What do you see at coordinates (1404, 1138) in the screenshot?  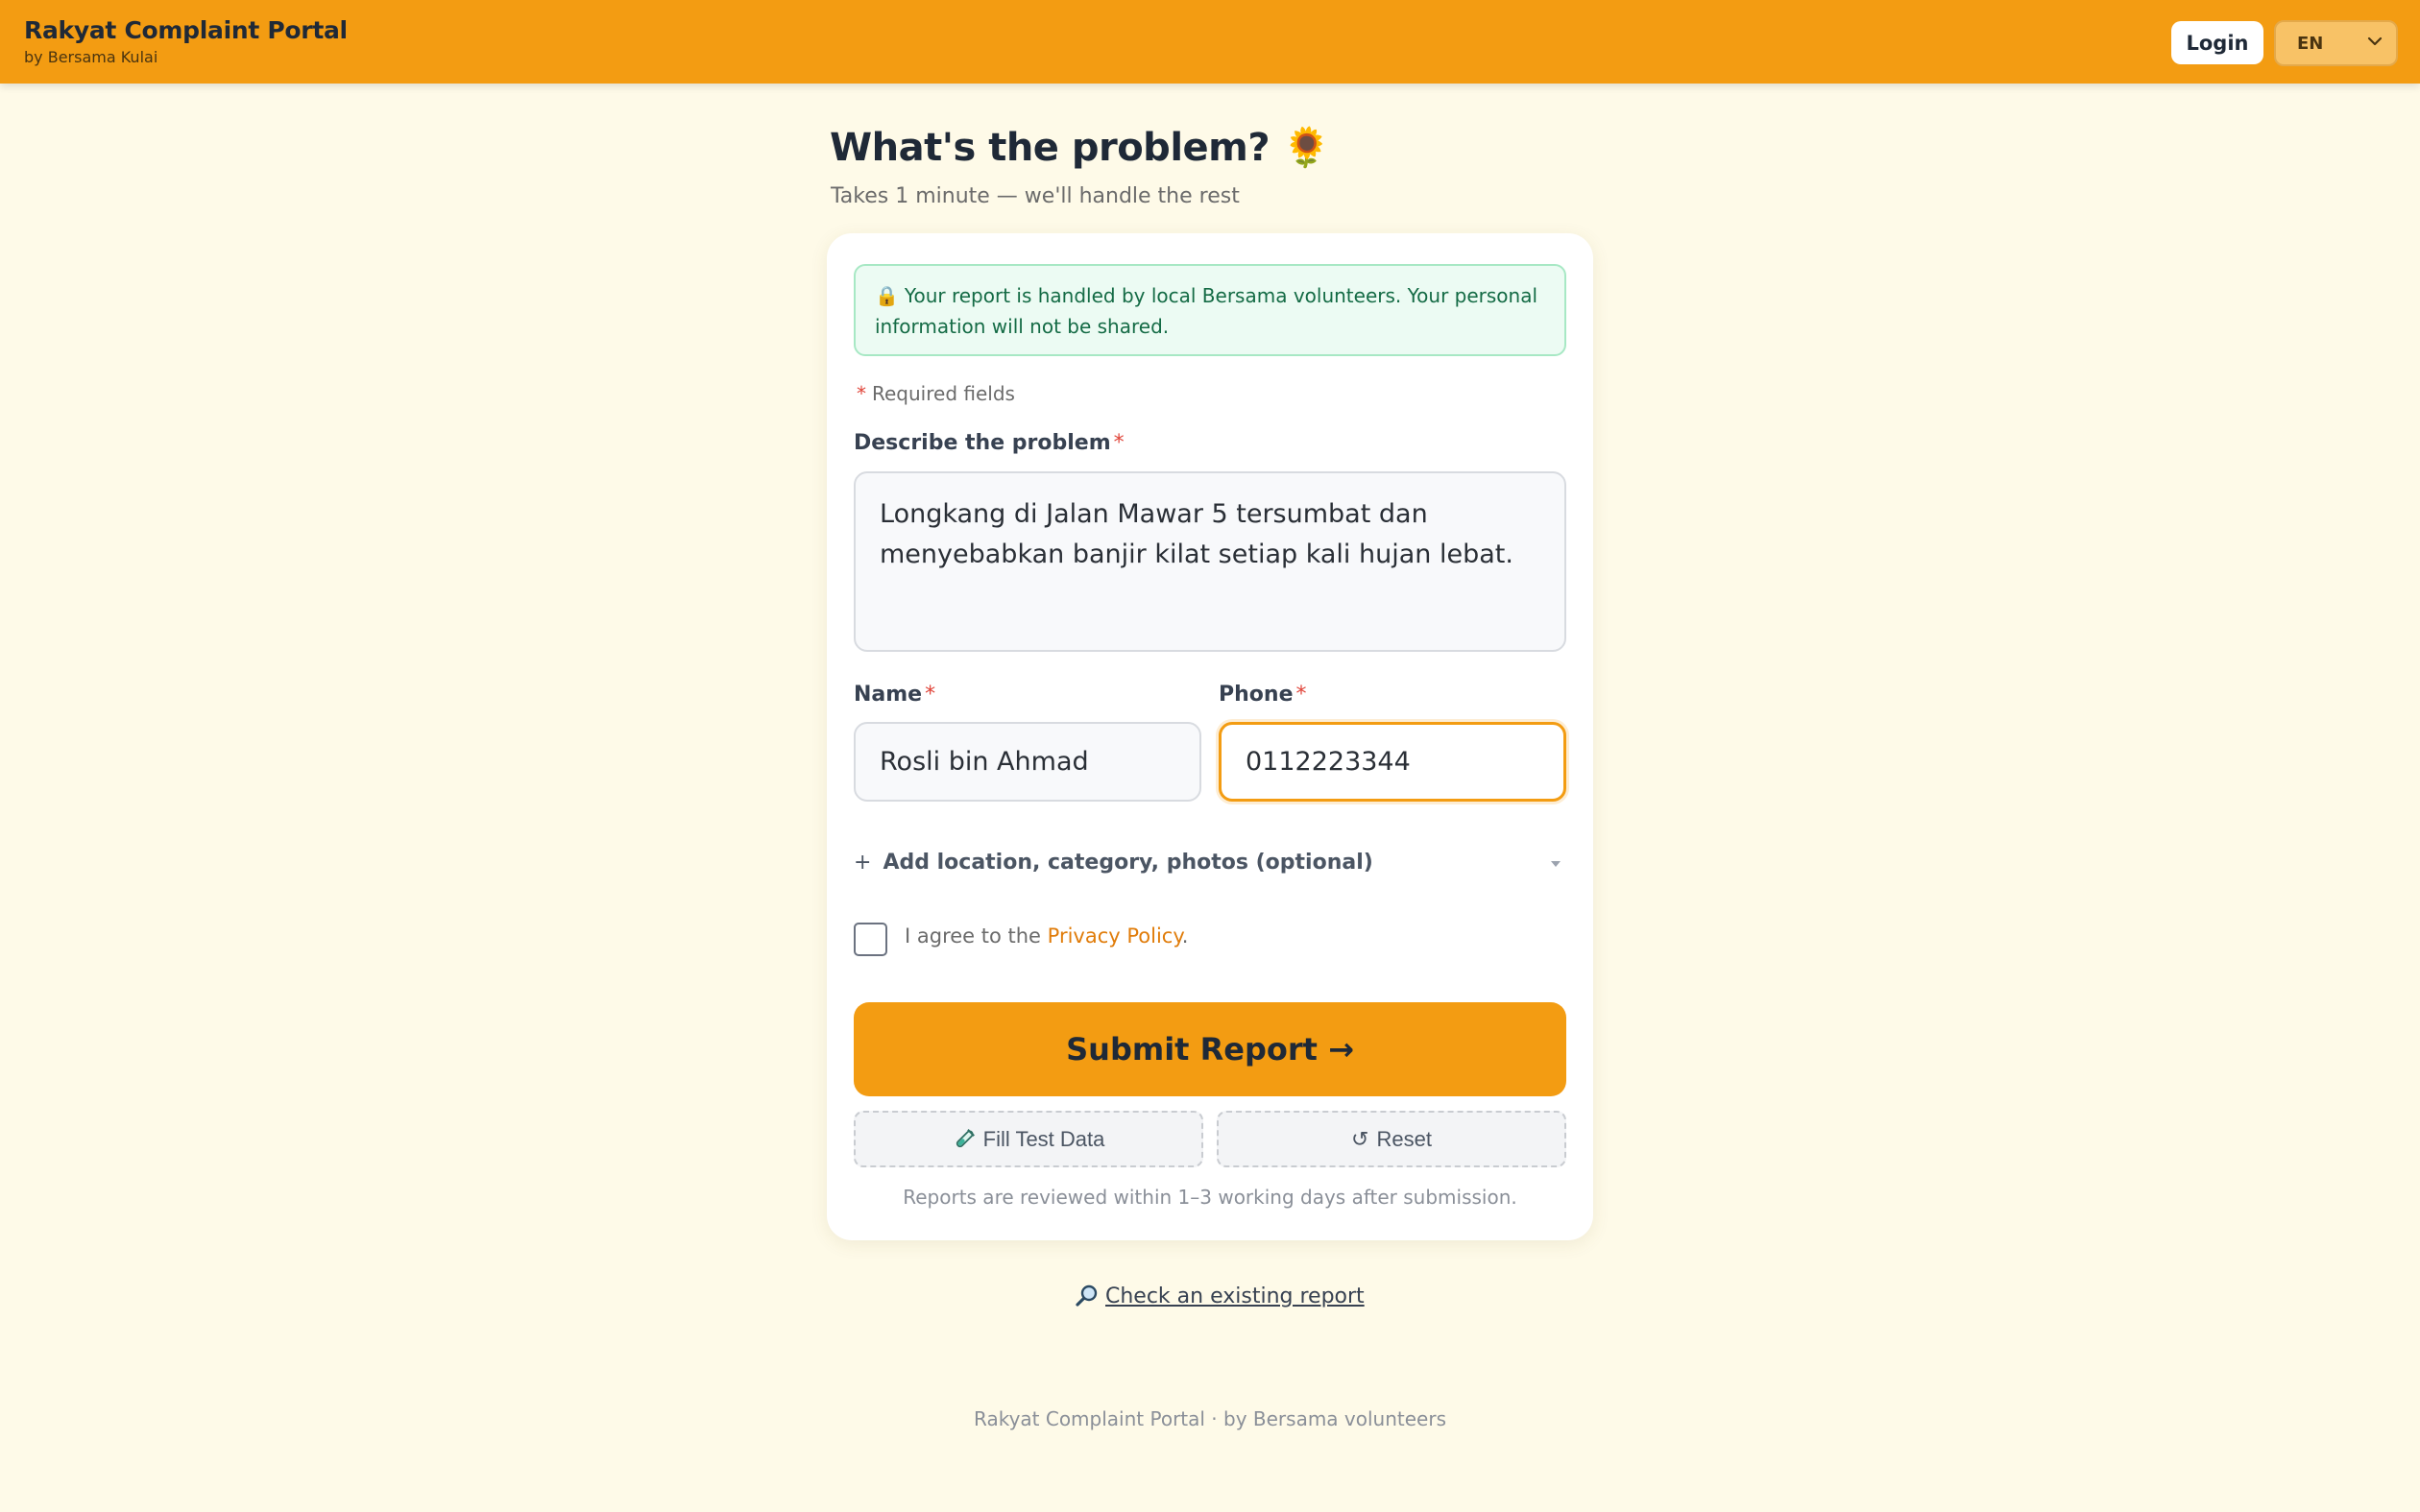 I see `reset-label: Reset` at bounding box center [1404, 1138].